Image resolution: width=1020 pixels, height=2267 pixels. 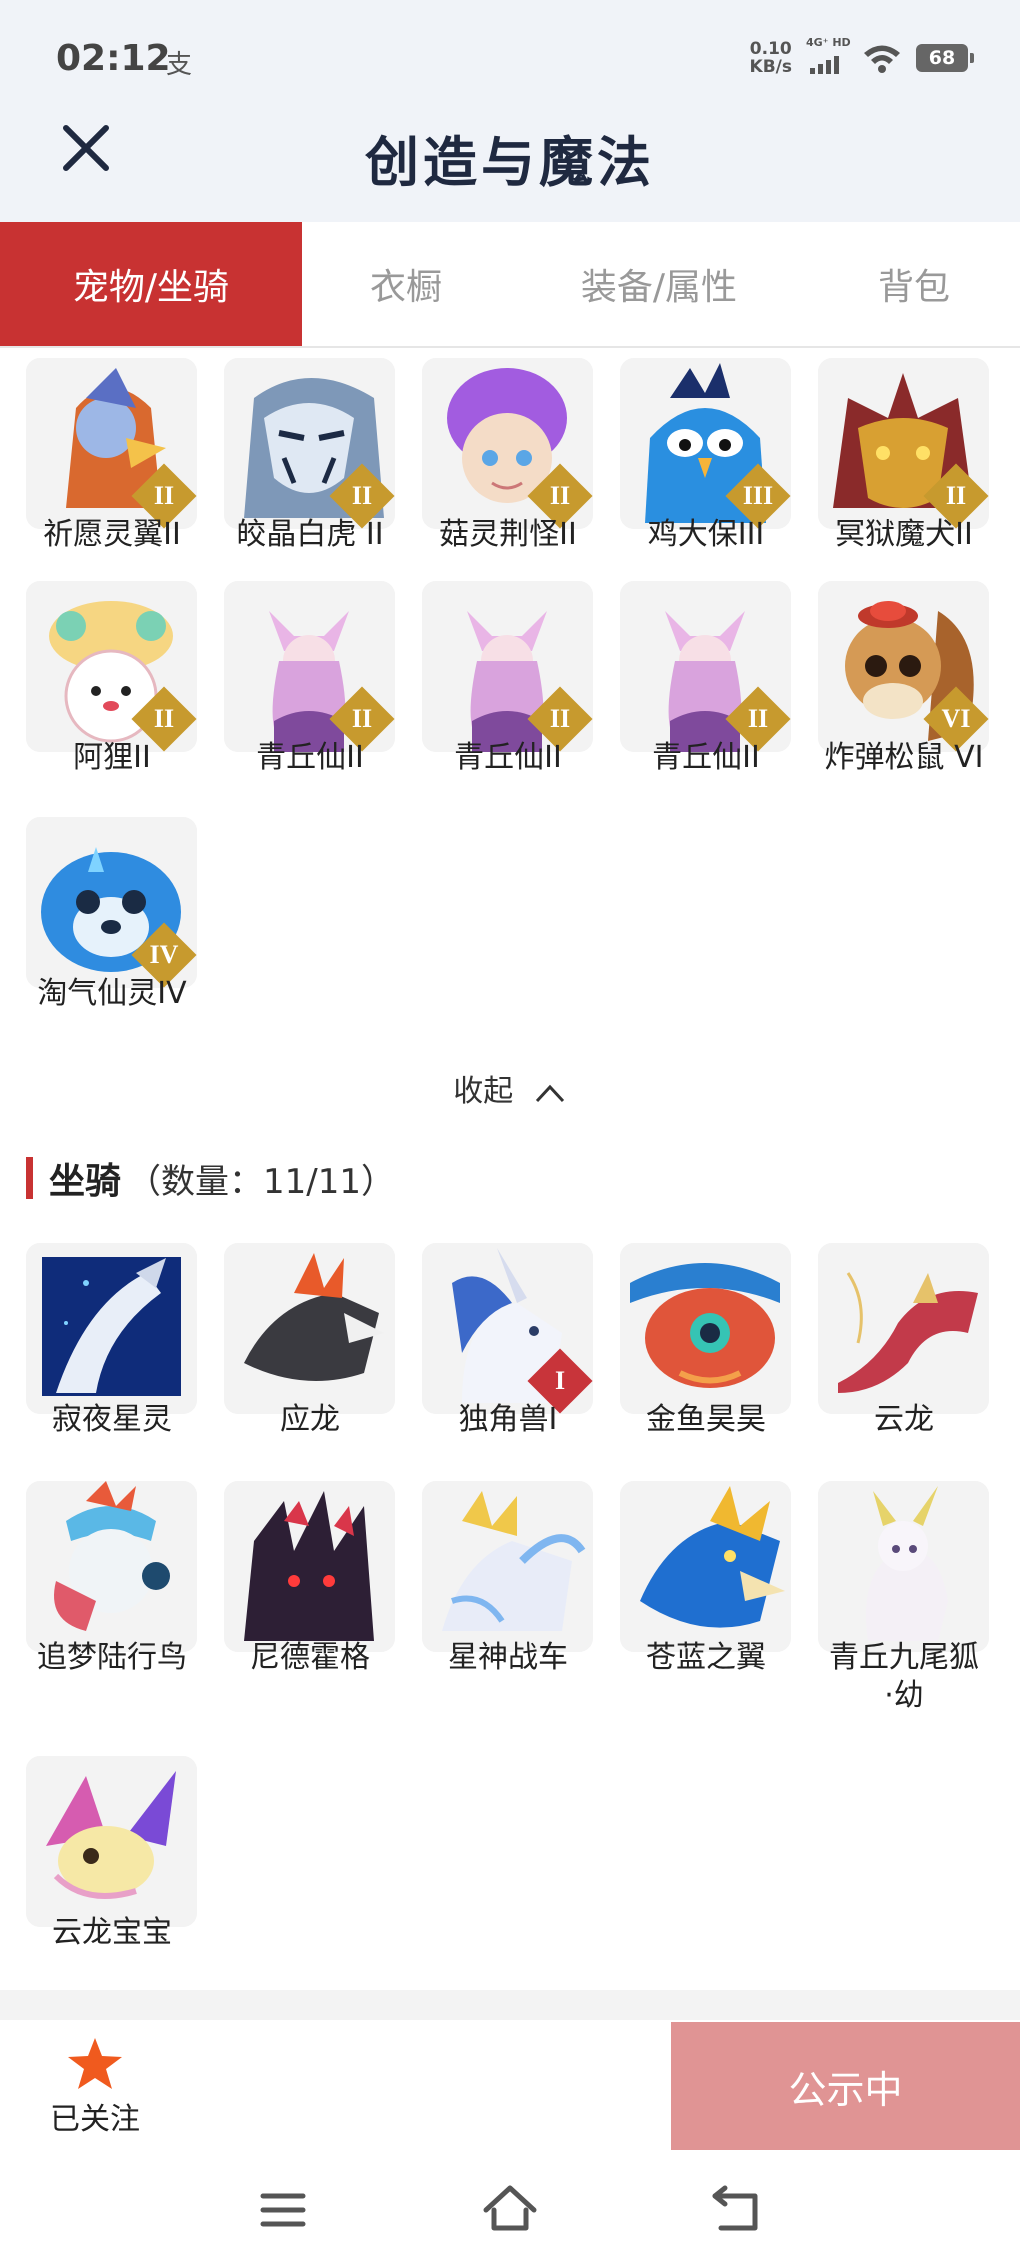 I want to click on collapse-label: 收起, so click(x=483, y=1091).